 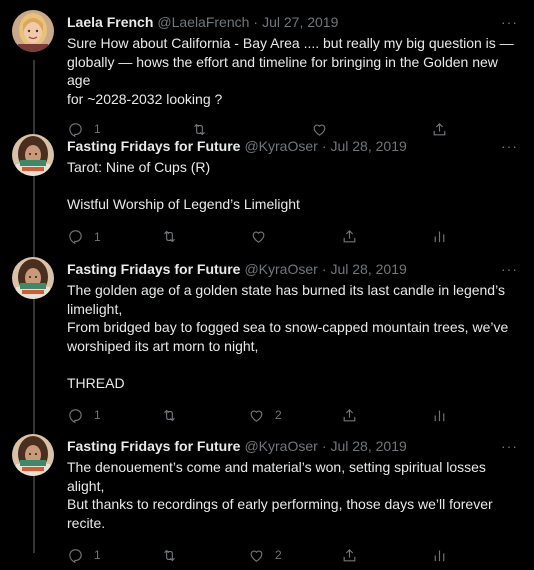 What do you see at coordinates (84, 555) in the screenshot?
I see `reply-button: 1` at bounding box center [84, 555].